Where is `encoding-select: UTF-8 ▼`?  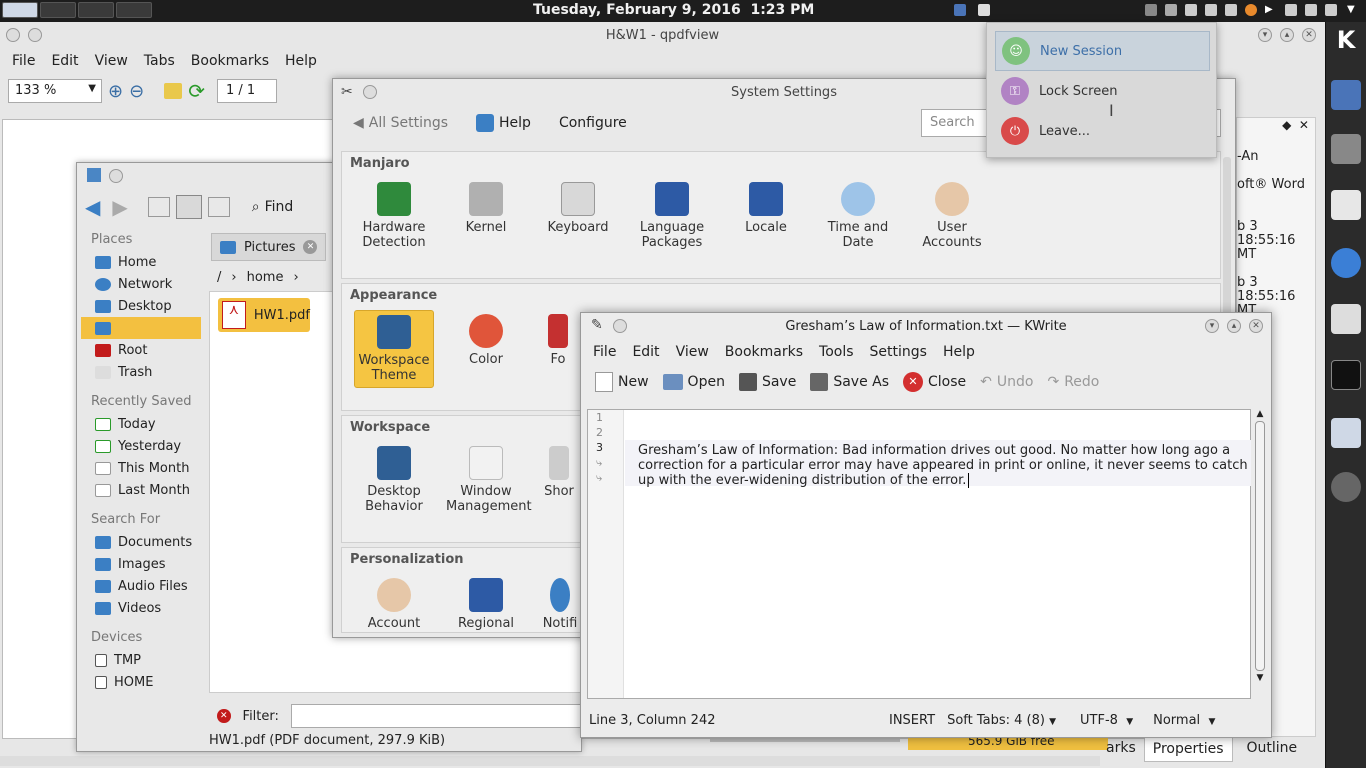
encoding-select: UTF-8 ▼ is located at coordinates (1106, 720).